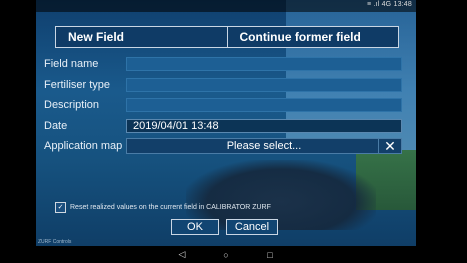  I want to click on ok-button: OK, so click(195, 227).